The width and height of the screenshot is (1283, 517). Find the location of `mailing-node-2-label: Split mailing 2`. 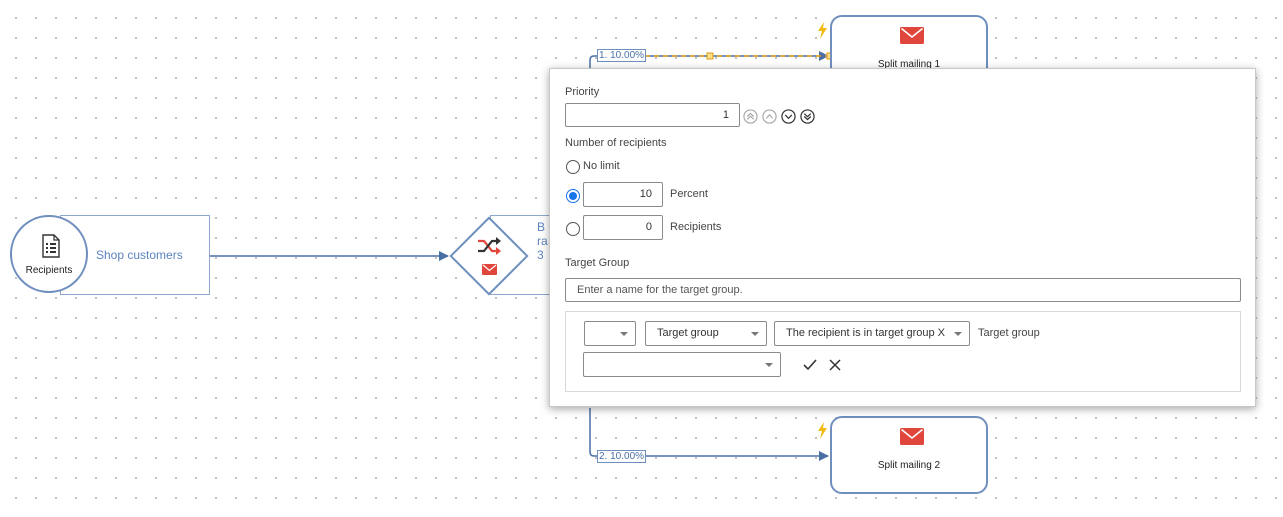

mailing-node-2-label: Split mailing 2 is located at coordinates (909, 465).